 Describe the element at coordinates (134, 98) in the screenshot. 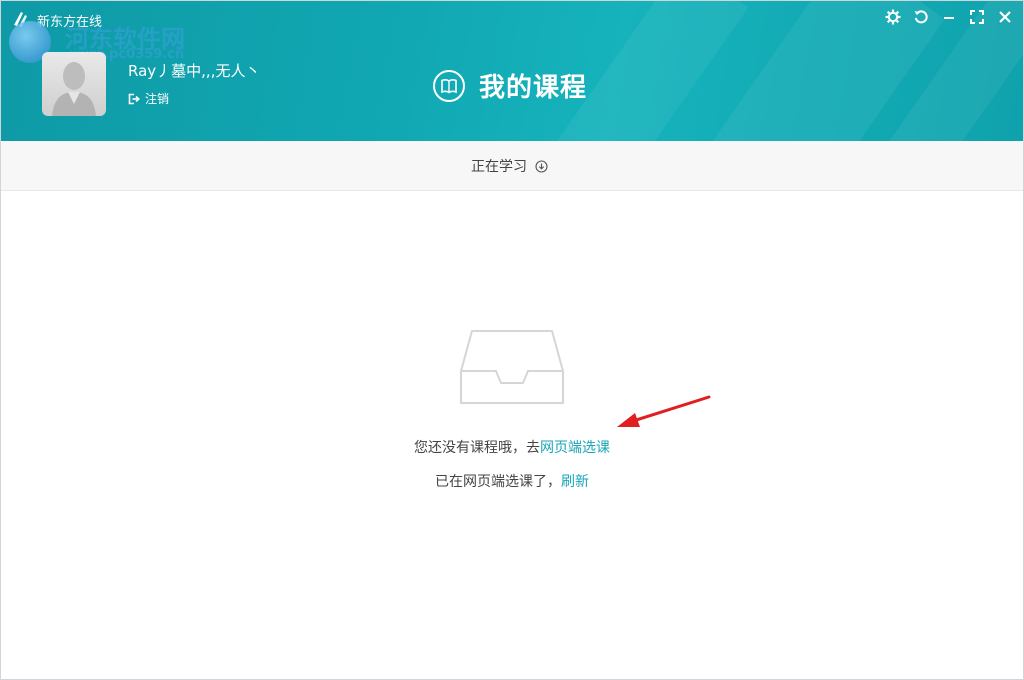

I see `logout-icon` at that location.